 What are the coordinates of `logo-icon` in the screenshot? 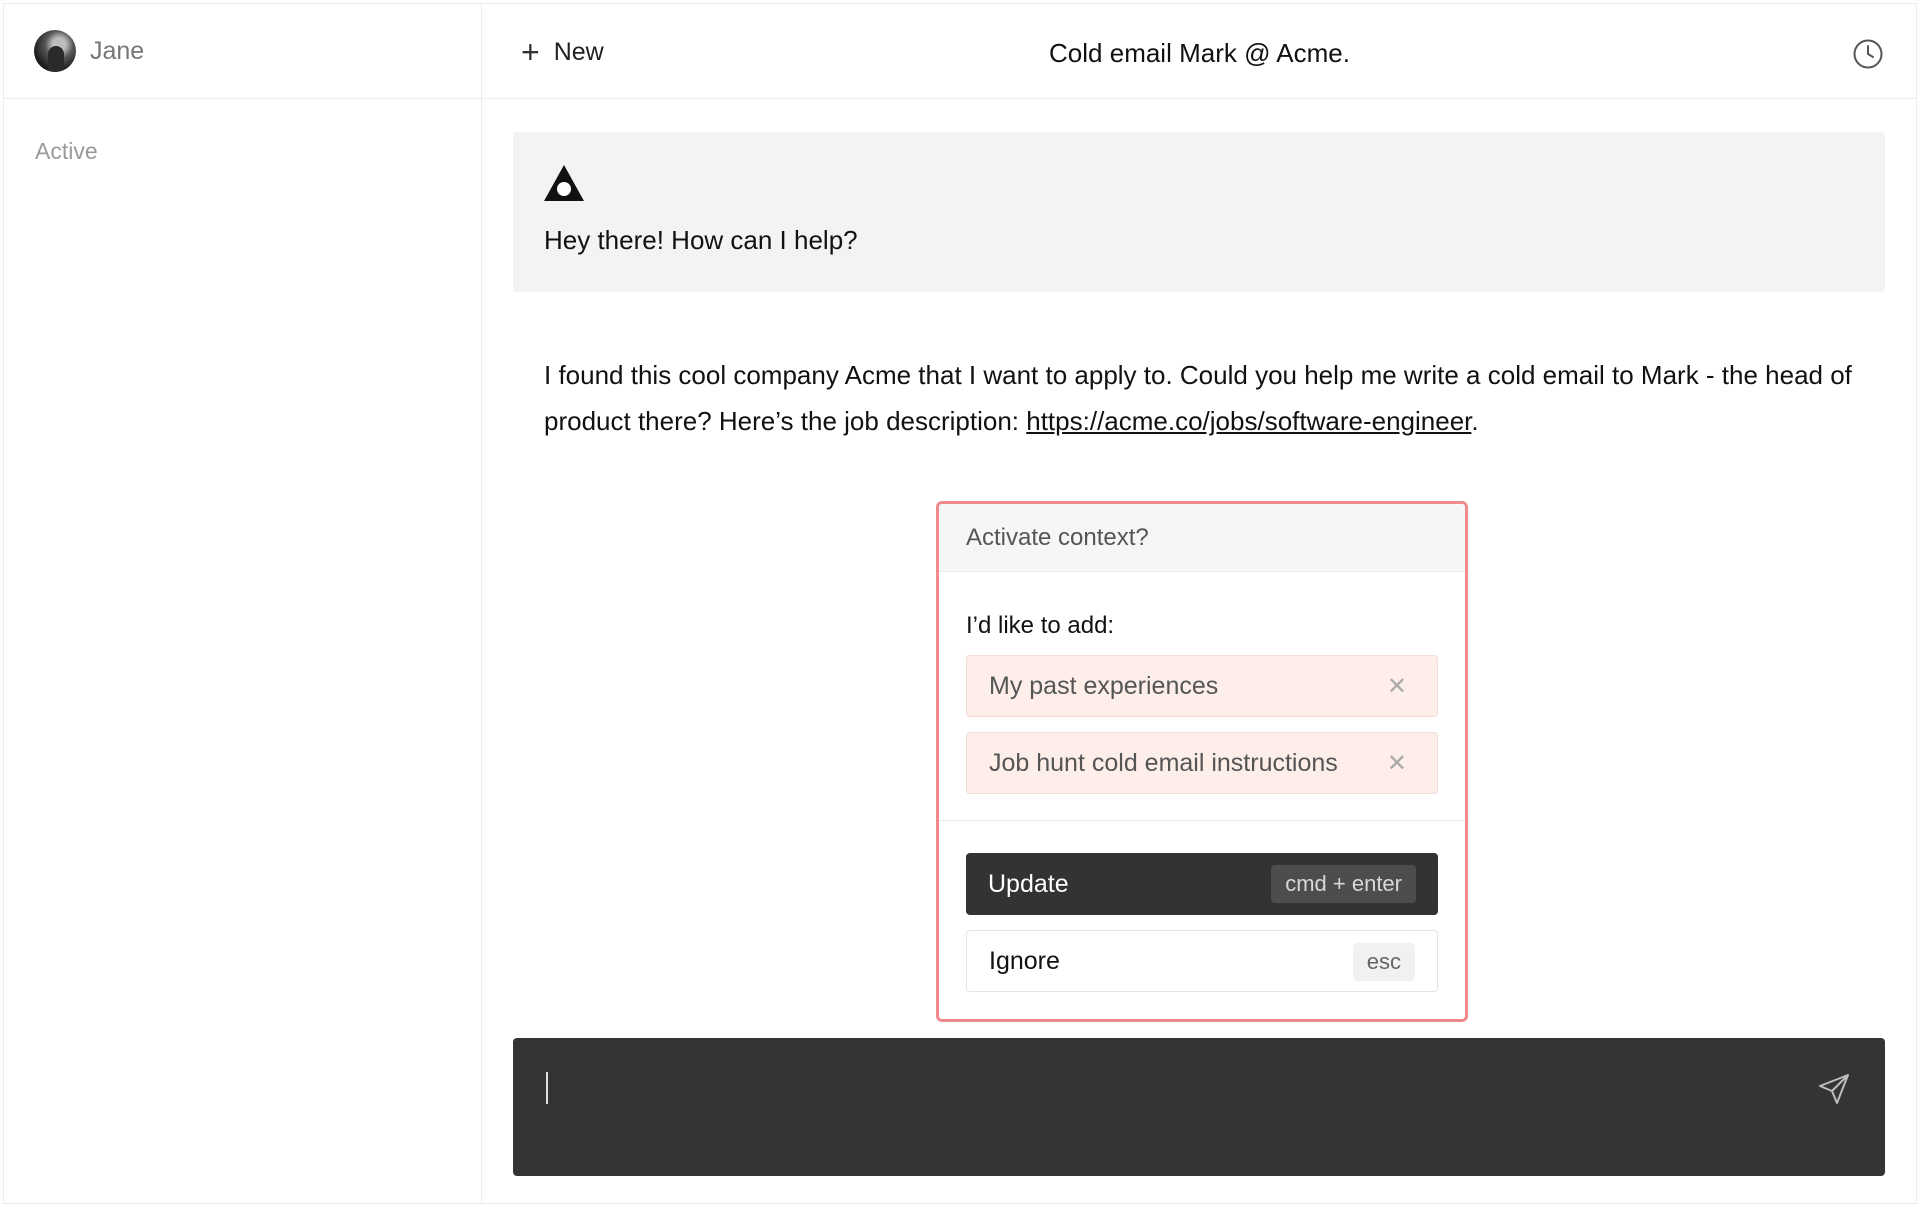 It's located at (564, 183).